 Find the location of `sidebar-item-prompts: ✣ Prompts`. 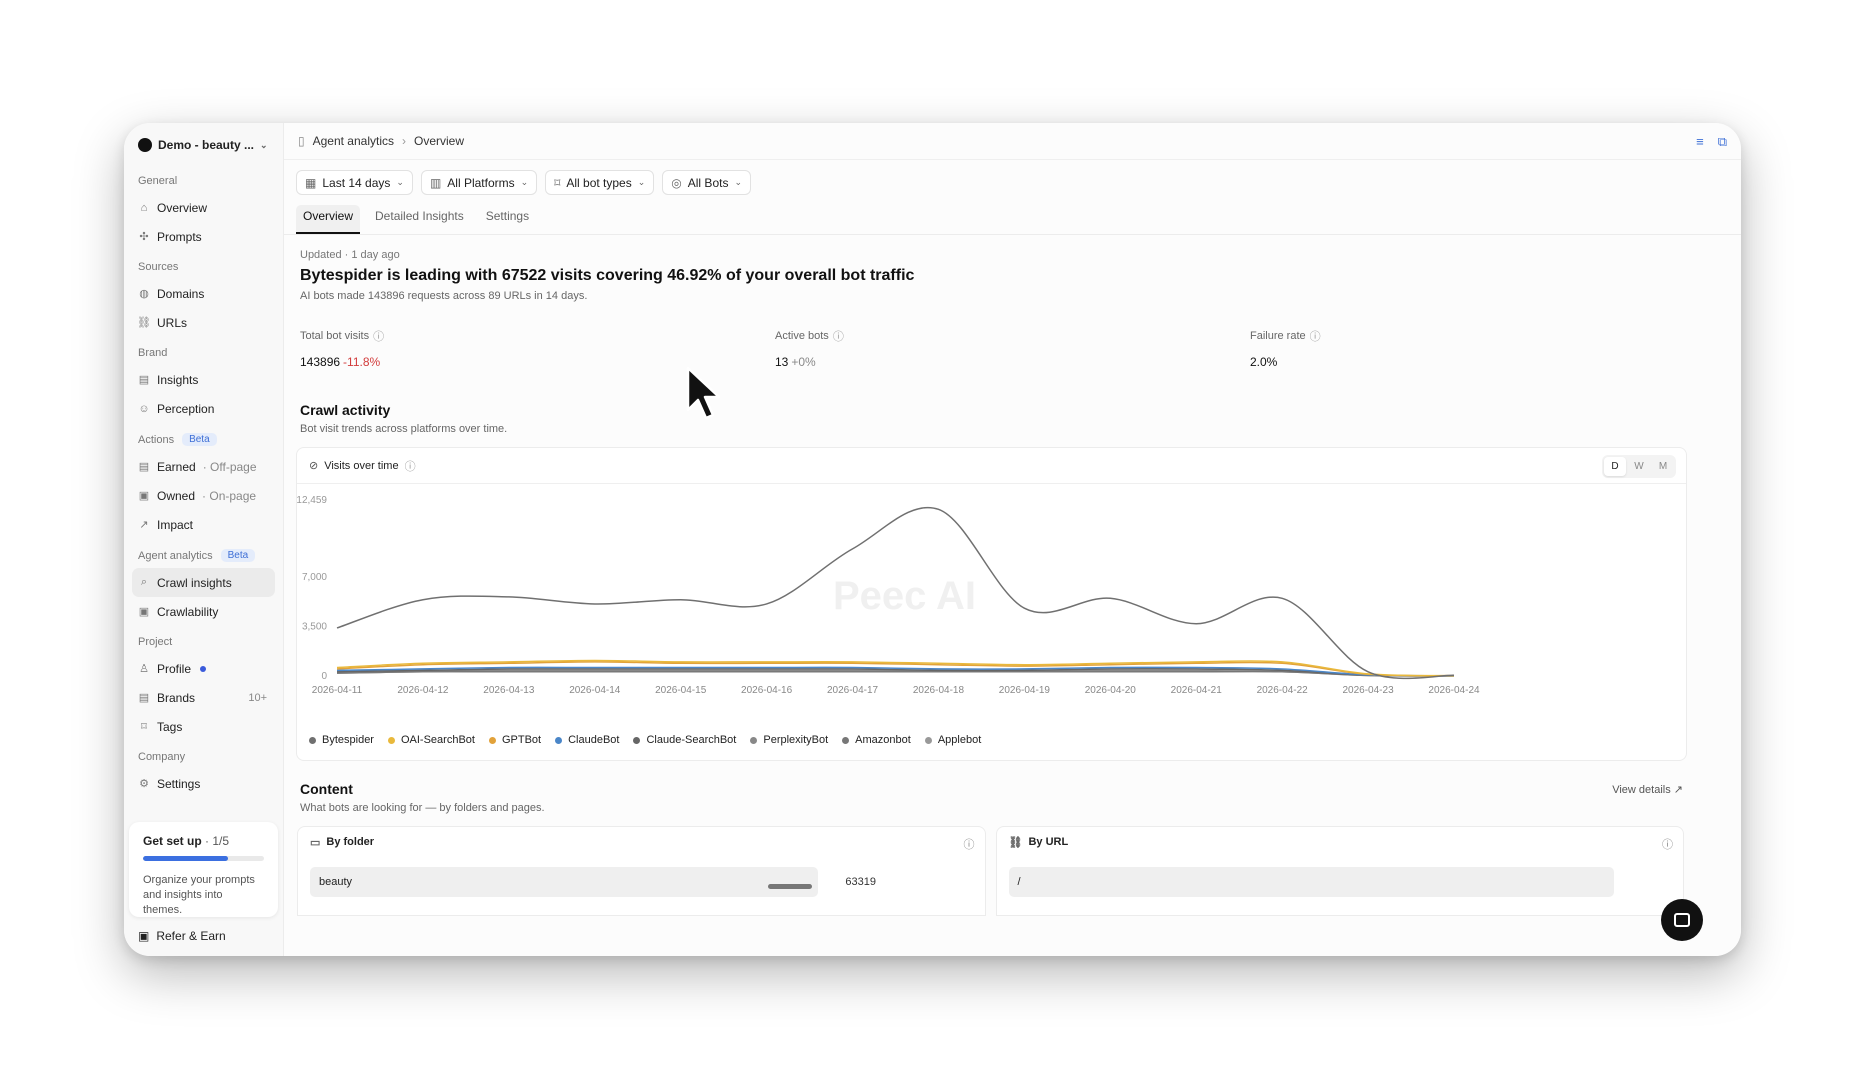

sidebar-item-prompts: ✣ Prompts is located at coordinates (203, 236).